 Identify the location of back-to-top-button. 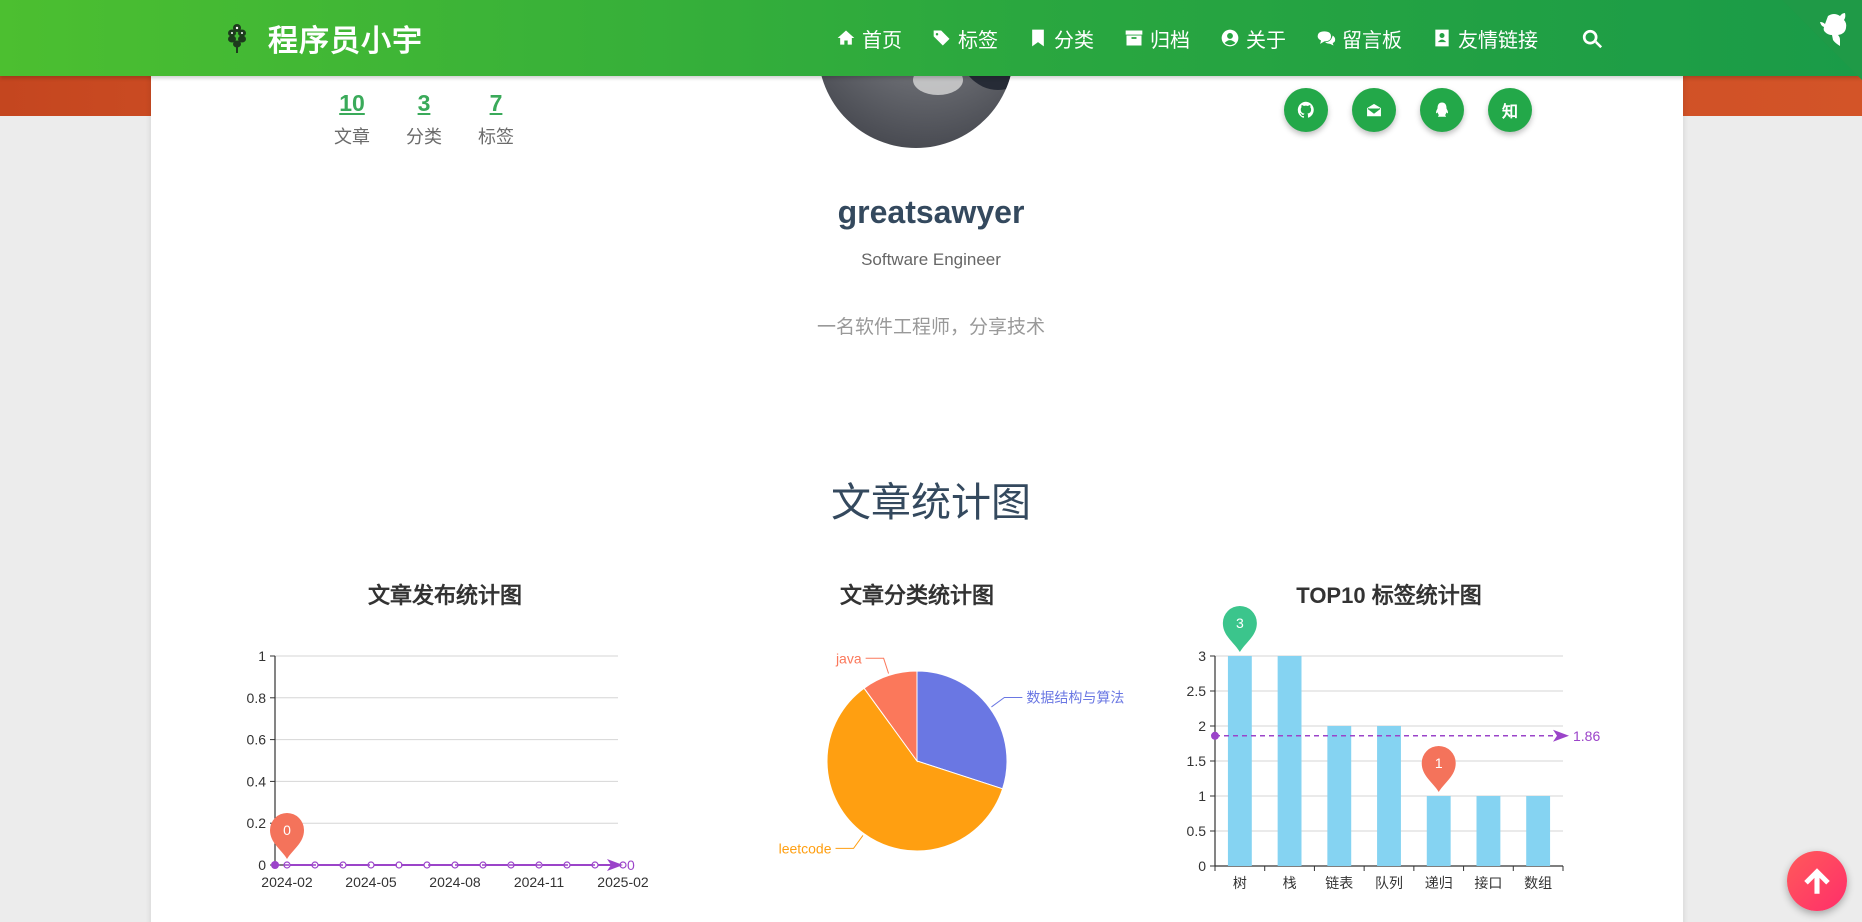
(1817, 881).